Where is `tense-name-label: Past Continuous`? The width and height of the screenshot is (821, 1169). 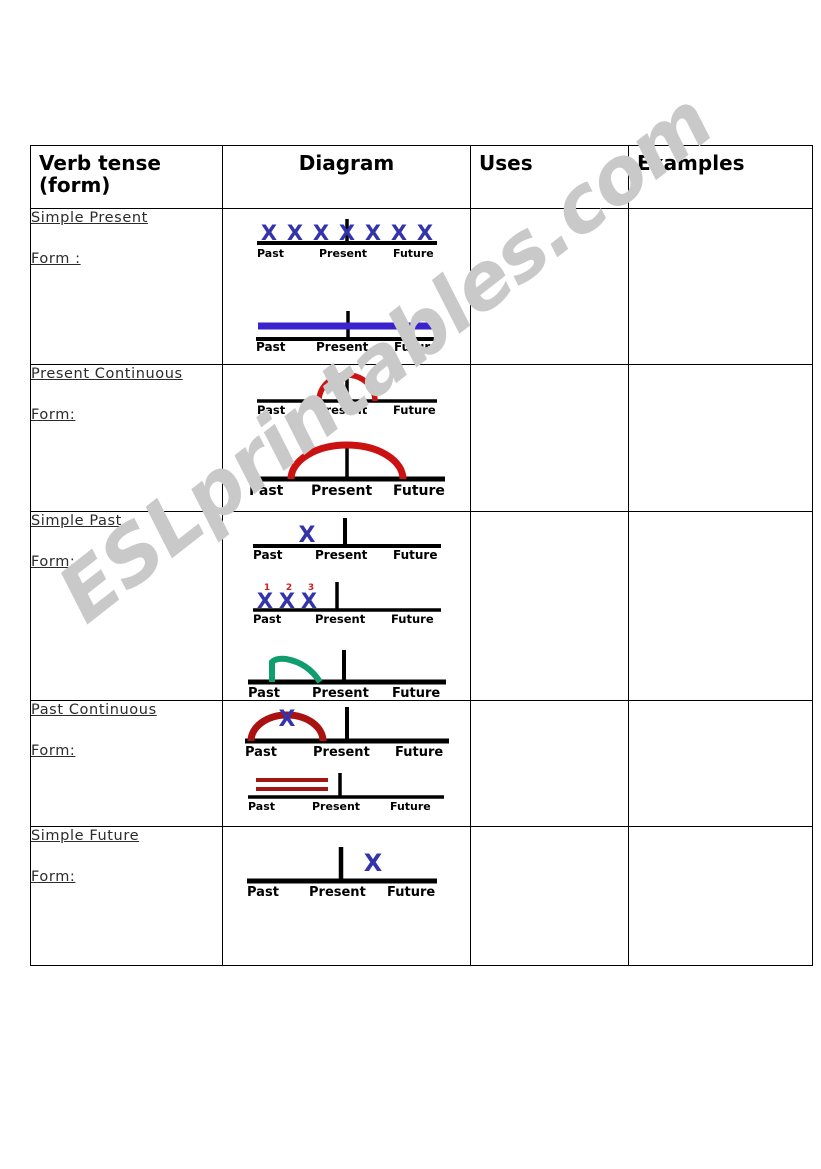 tense-name-label: Past Continuous is located at coordinates (94, 710).